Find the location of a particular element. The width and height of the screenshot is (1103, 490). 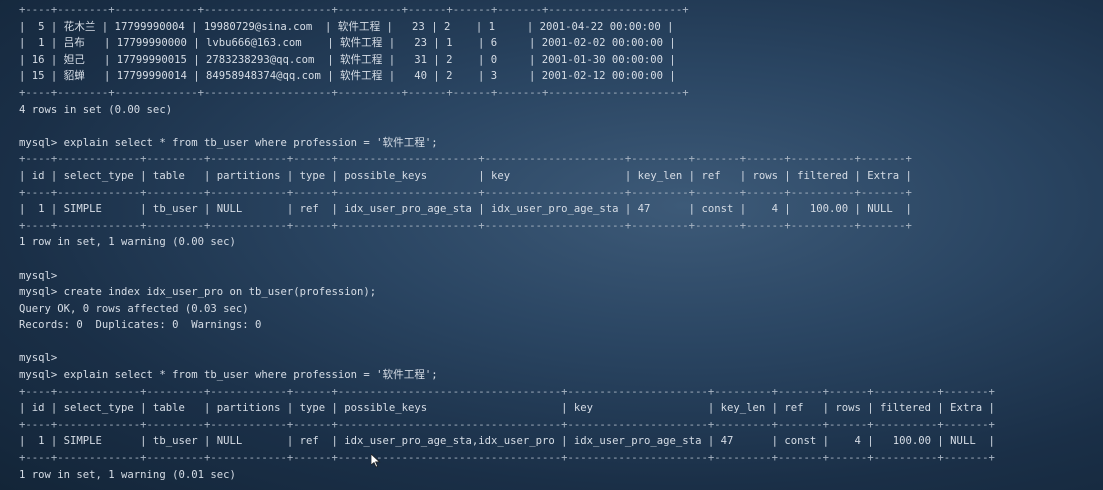

terminal-line: 1 row in set, 1 warning (0.00 sec) is located at coordinates (127, 242).